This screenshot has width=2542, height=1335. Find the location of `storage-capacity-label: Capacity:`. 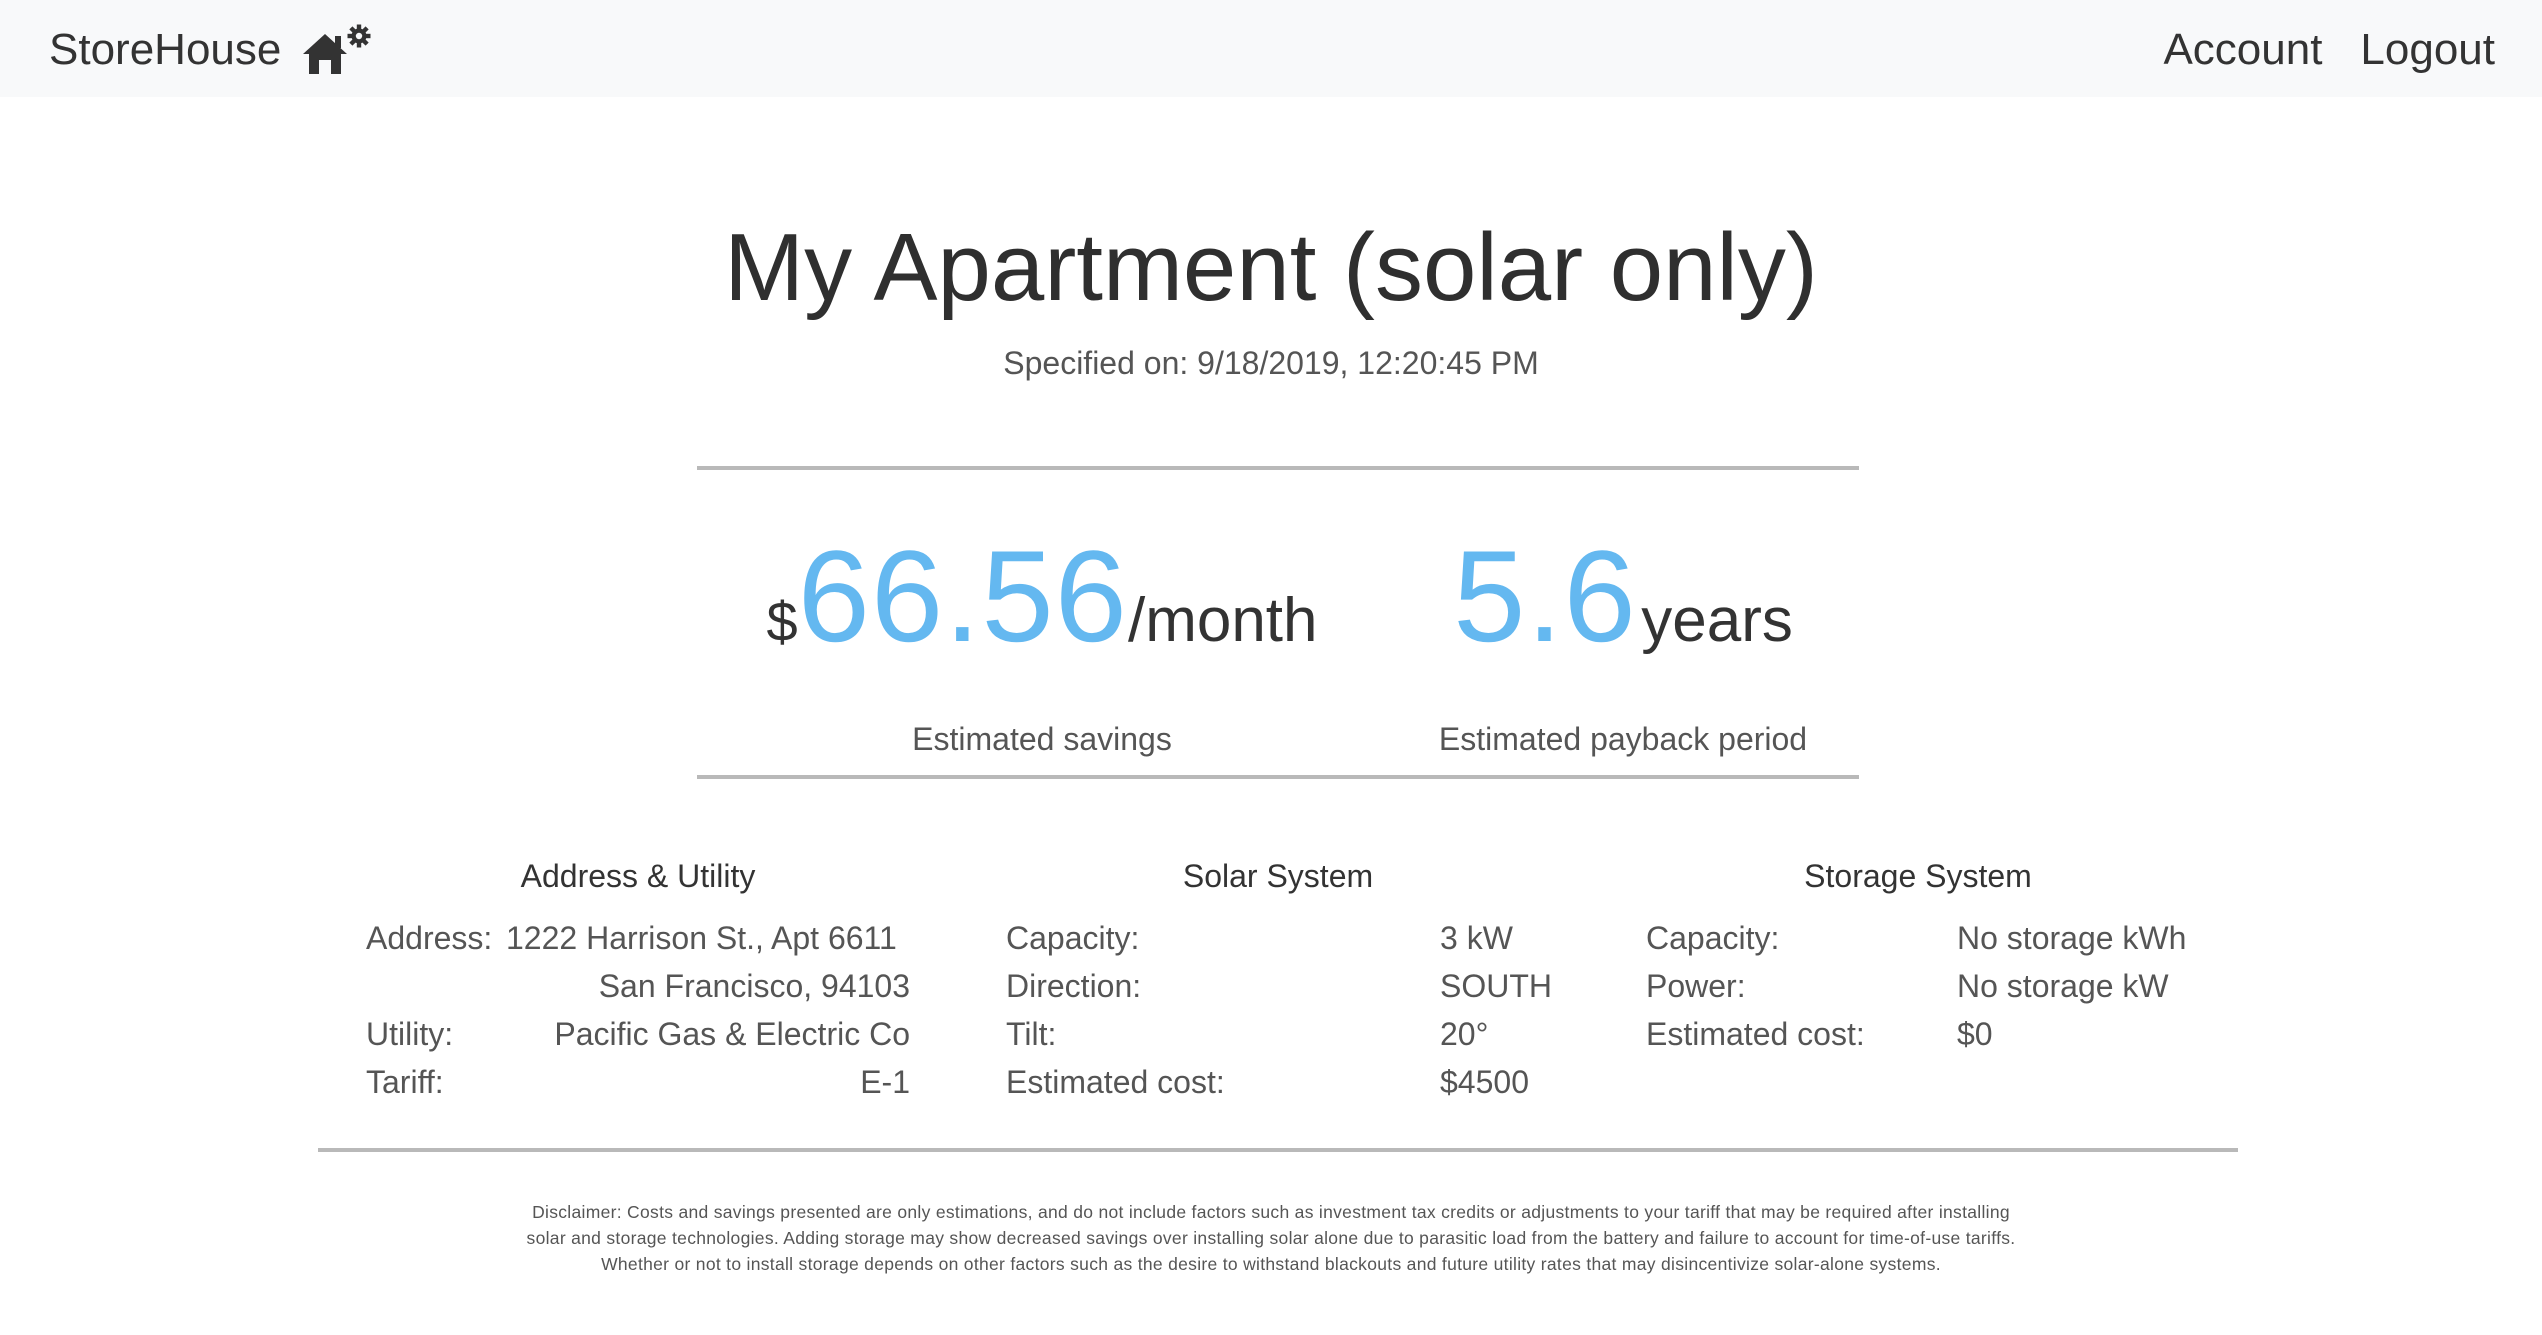

storage-capacity-label: Capacity: is located at coordinates (1713, 938).